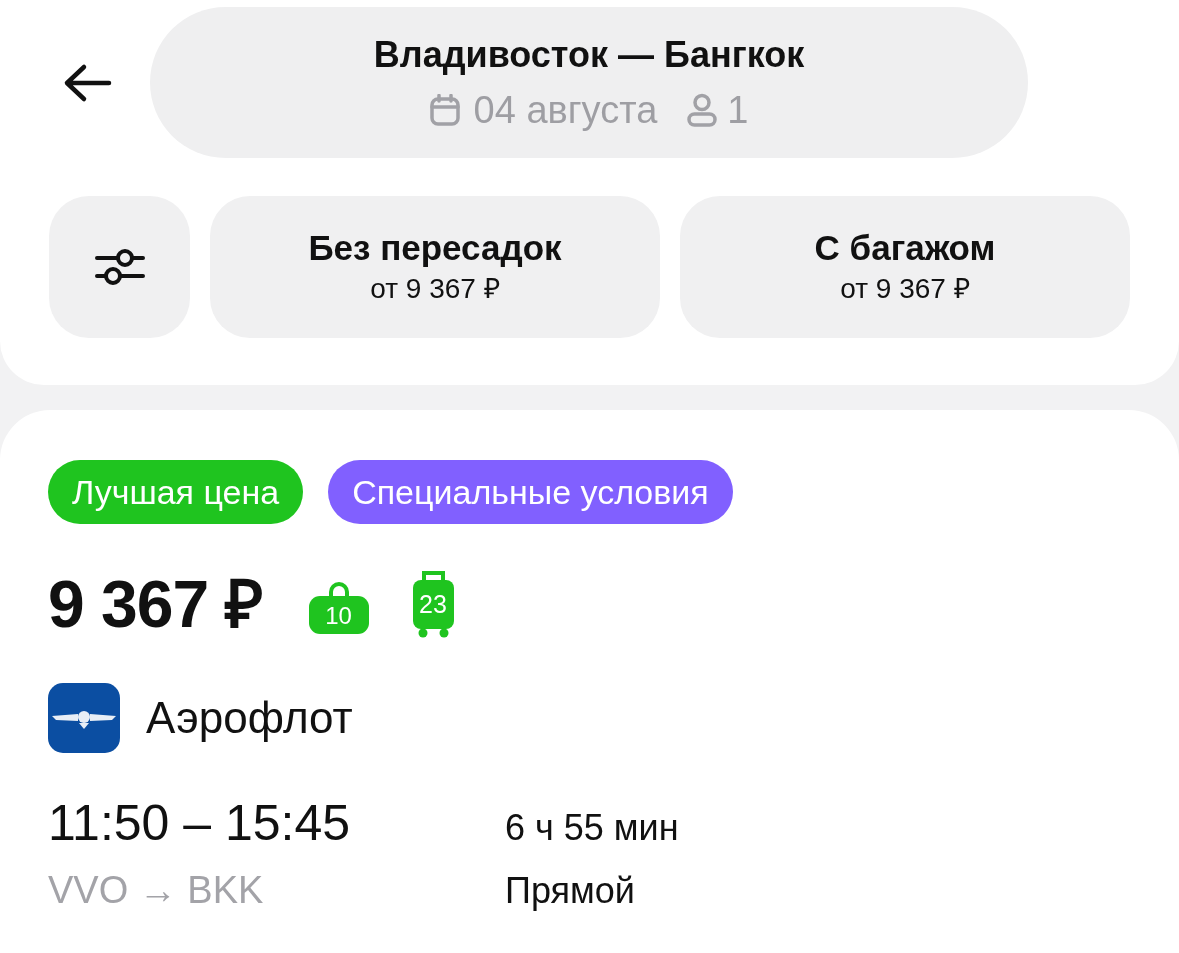  I want to click on suitcase-icon, so click(433, 604).